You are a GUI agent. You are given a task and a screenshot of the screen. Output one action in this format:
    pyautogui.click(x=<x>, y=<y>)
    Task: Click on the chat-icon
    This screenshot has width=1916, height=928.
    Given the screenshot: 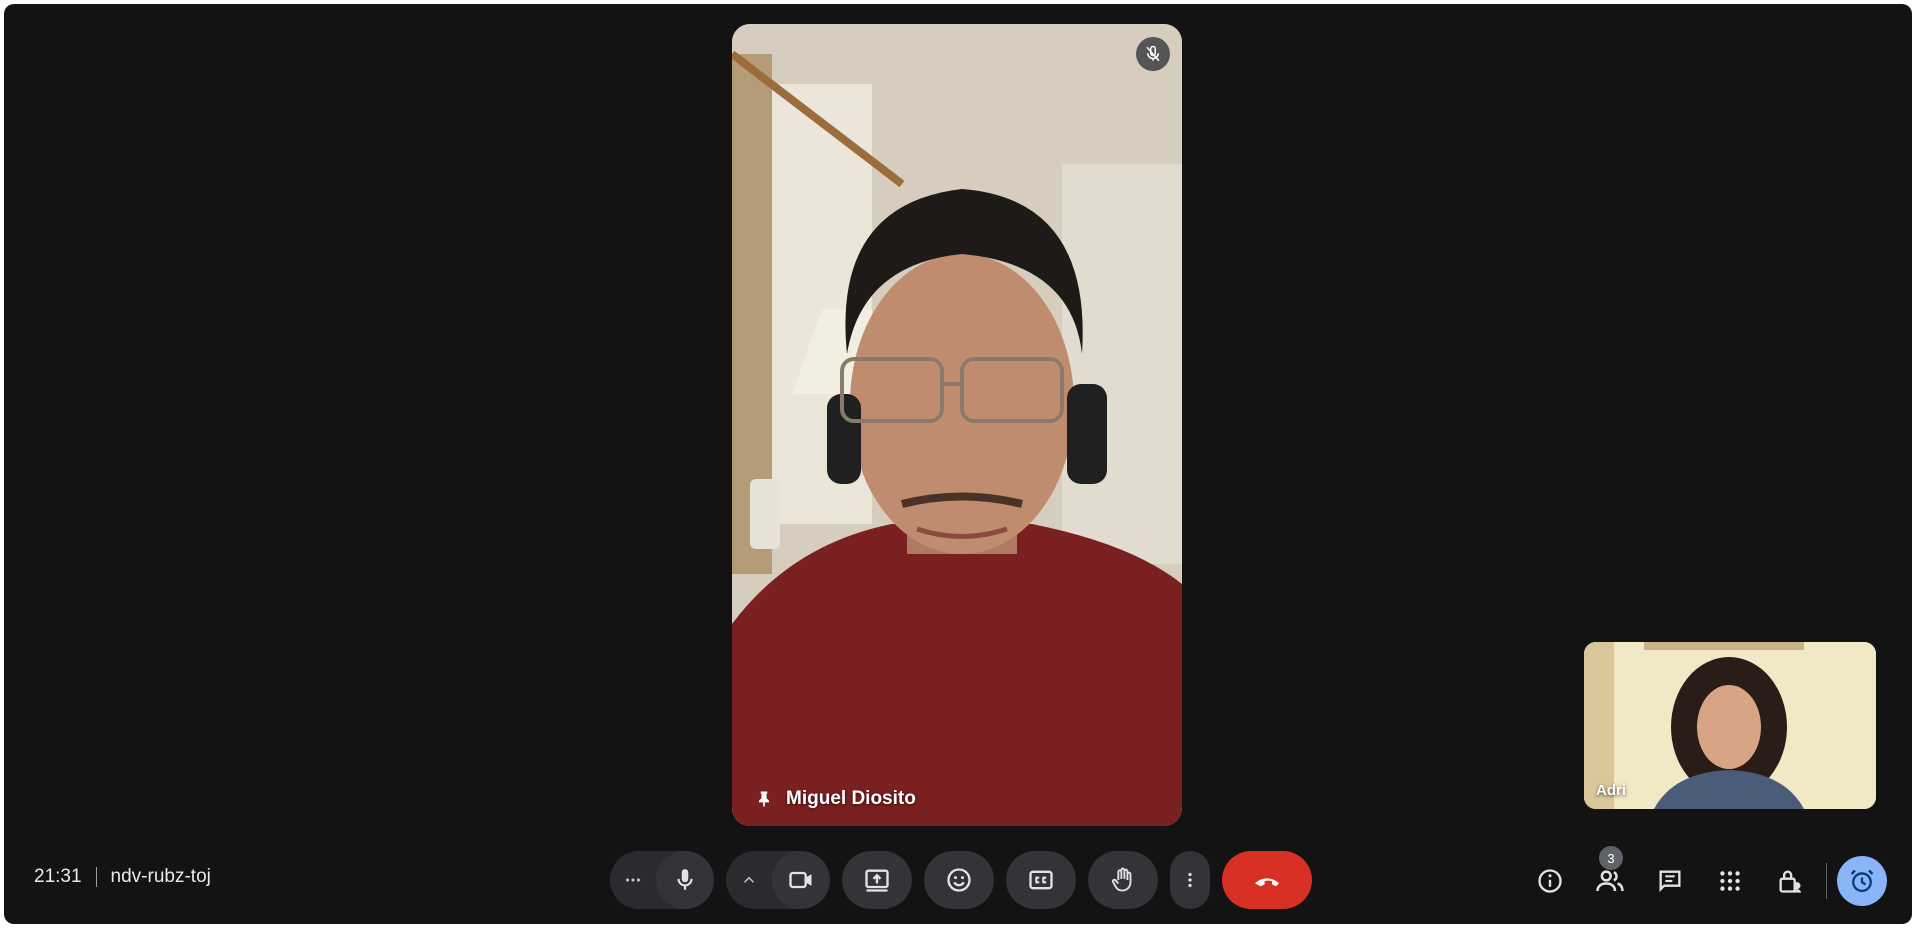 What is the action you would take?
    pyautogui.click(x=1670, y=881)
    